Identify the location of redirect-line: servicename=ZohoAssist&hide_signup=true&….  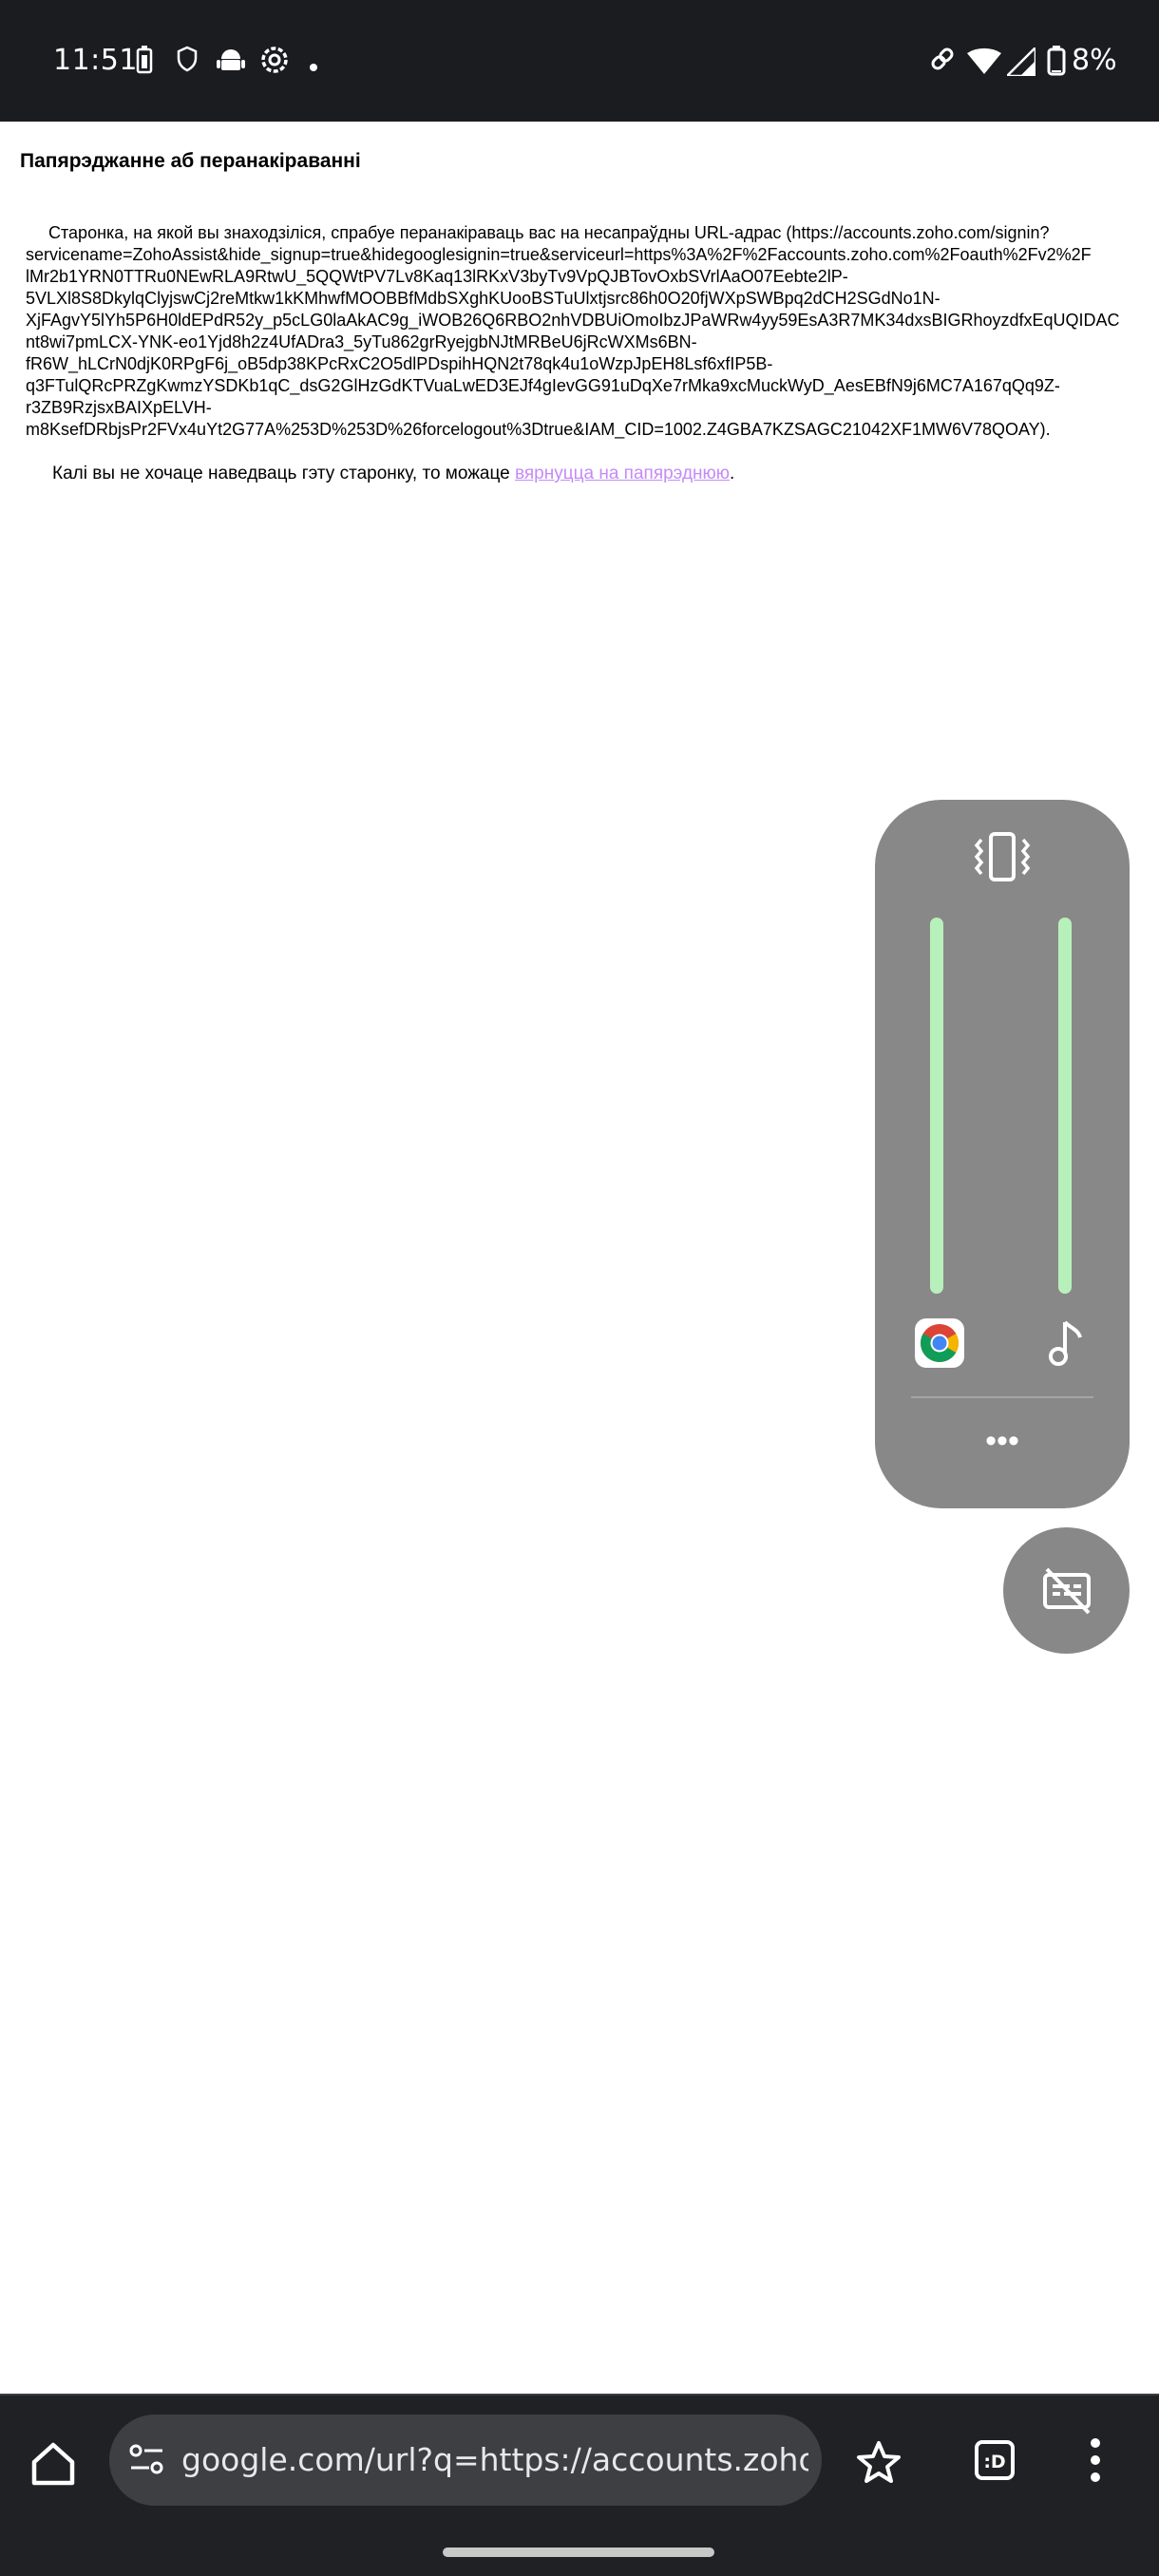
(559, 254).